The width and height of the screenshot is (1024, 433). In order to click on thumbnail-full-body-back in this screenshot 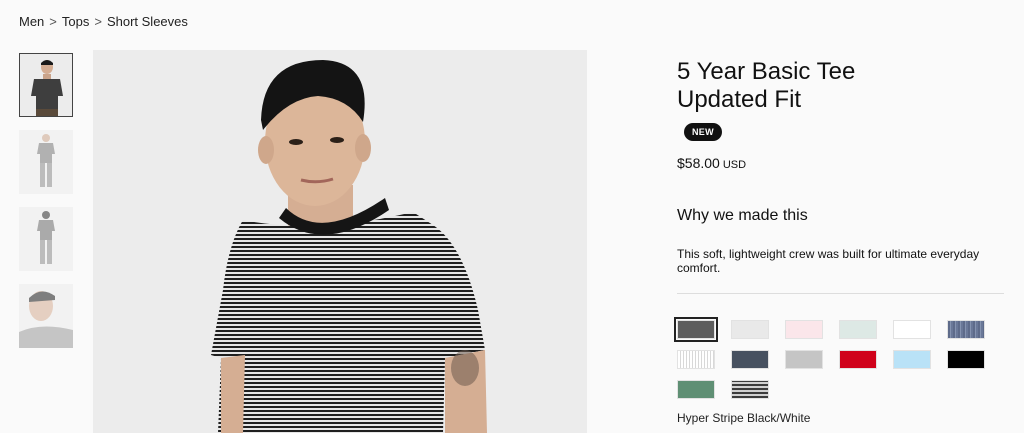, I will do `click(46, 239)`.